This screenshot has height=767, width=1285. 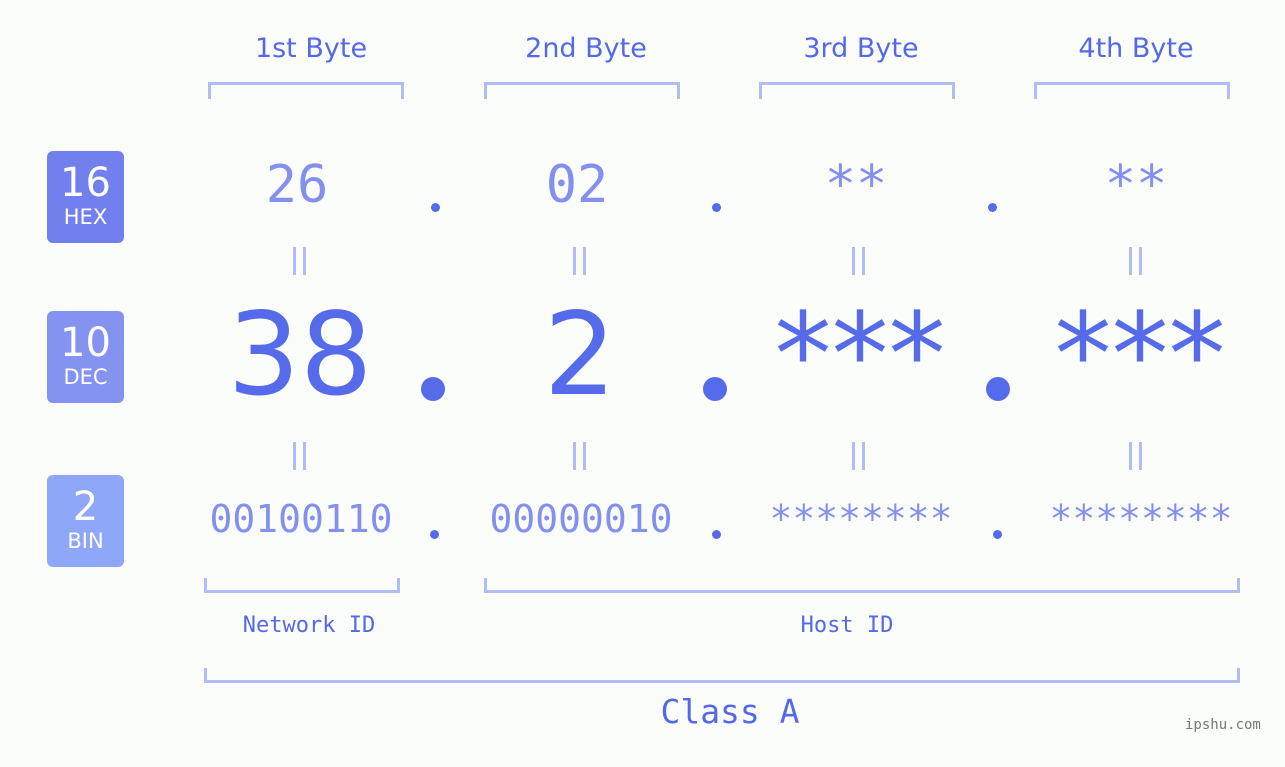 What do you see at coordinates (85, 343) in the screenshot?
I see `dec-badge-number: 10` at bounding box center [85, 343].